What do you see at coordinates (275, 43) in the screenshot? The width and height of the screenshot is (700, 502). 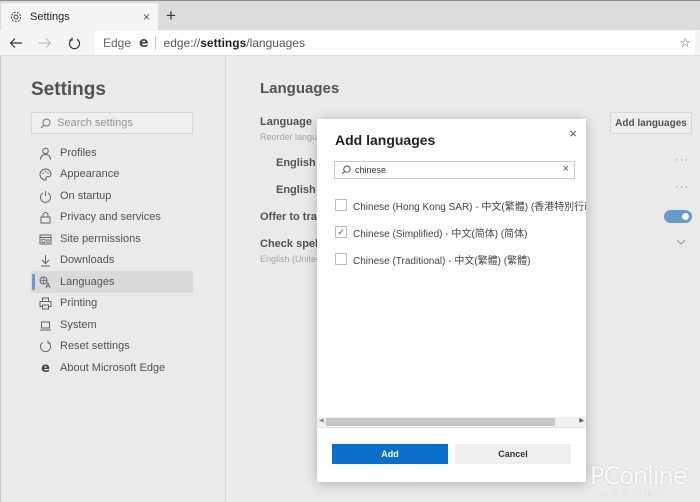 I see `url-path: /languages` at bounding box center [275, 43].